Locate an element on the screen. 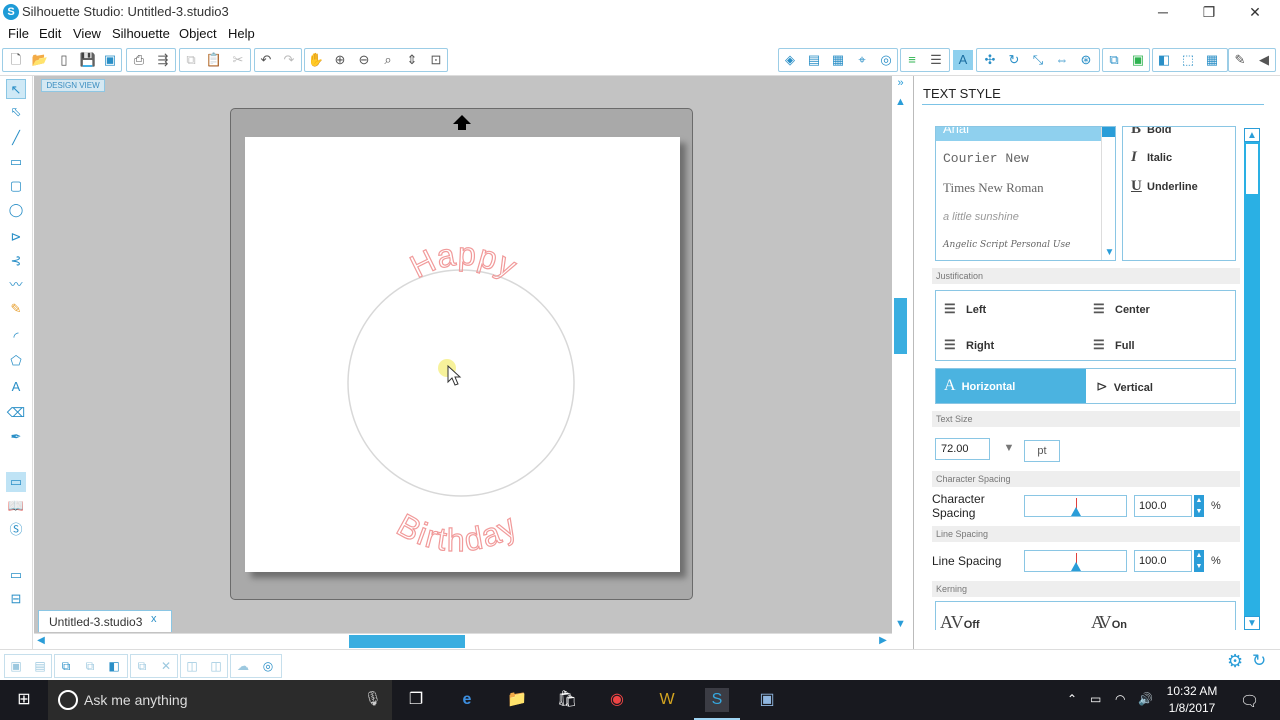  kerning-on-button: AV On is located at coordinates (1109, 621).